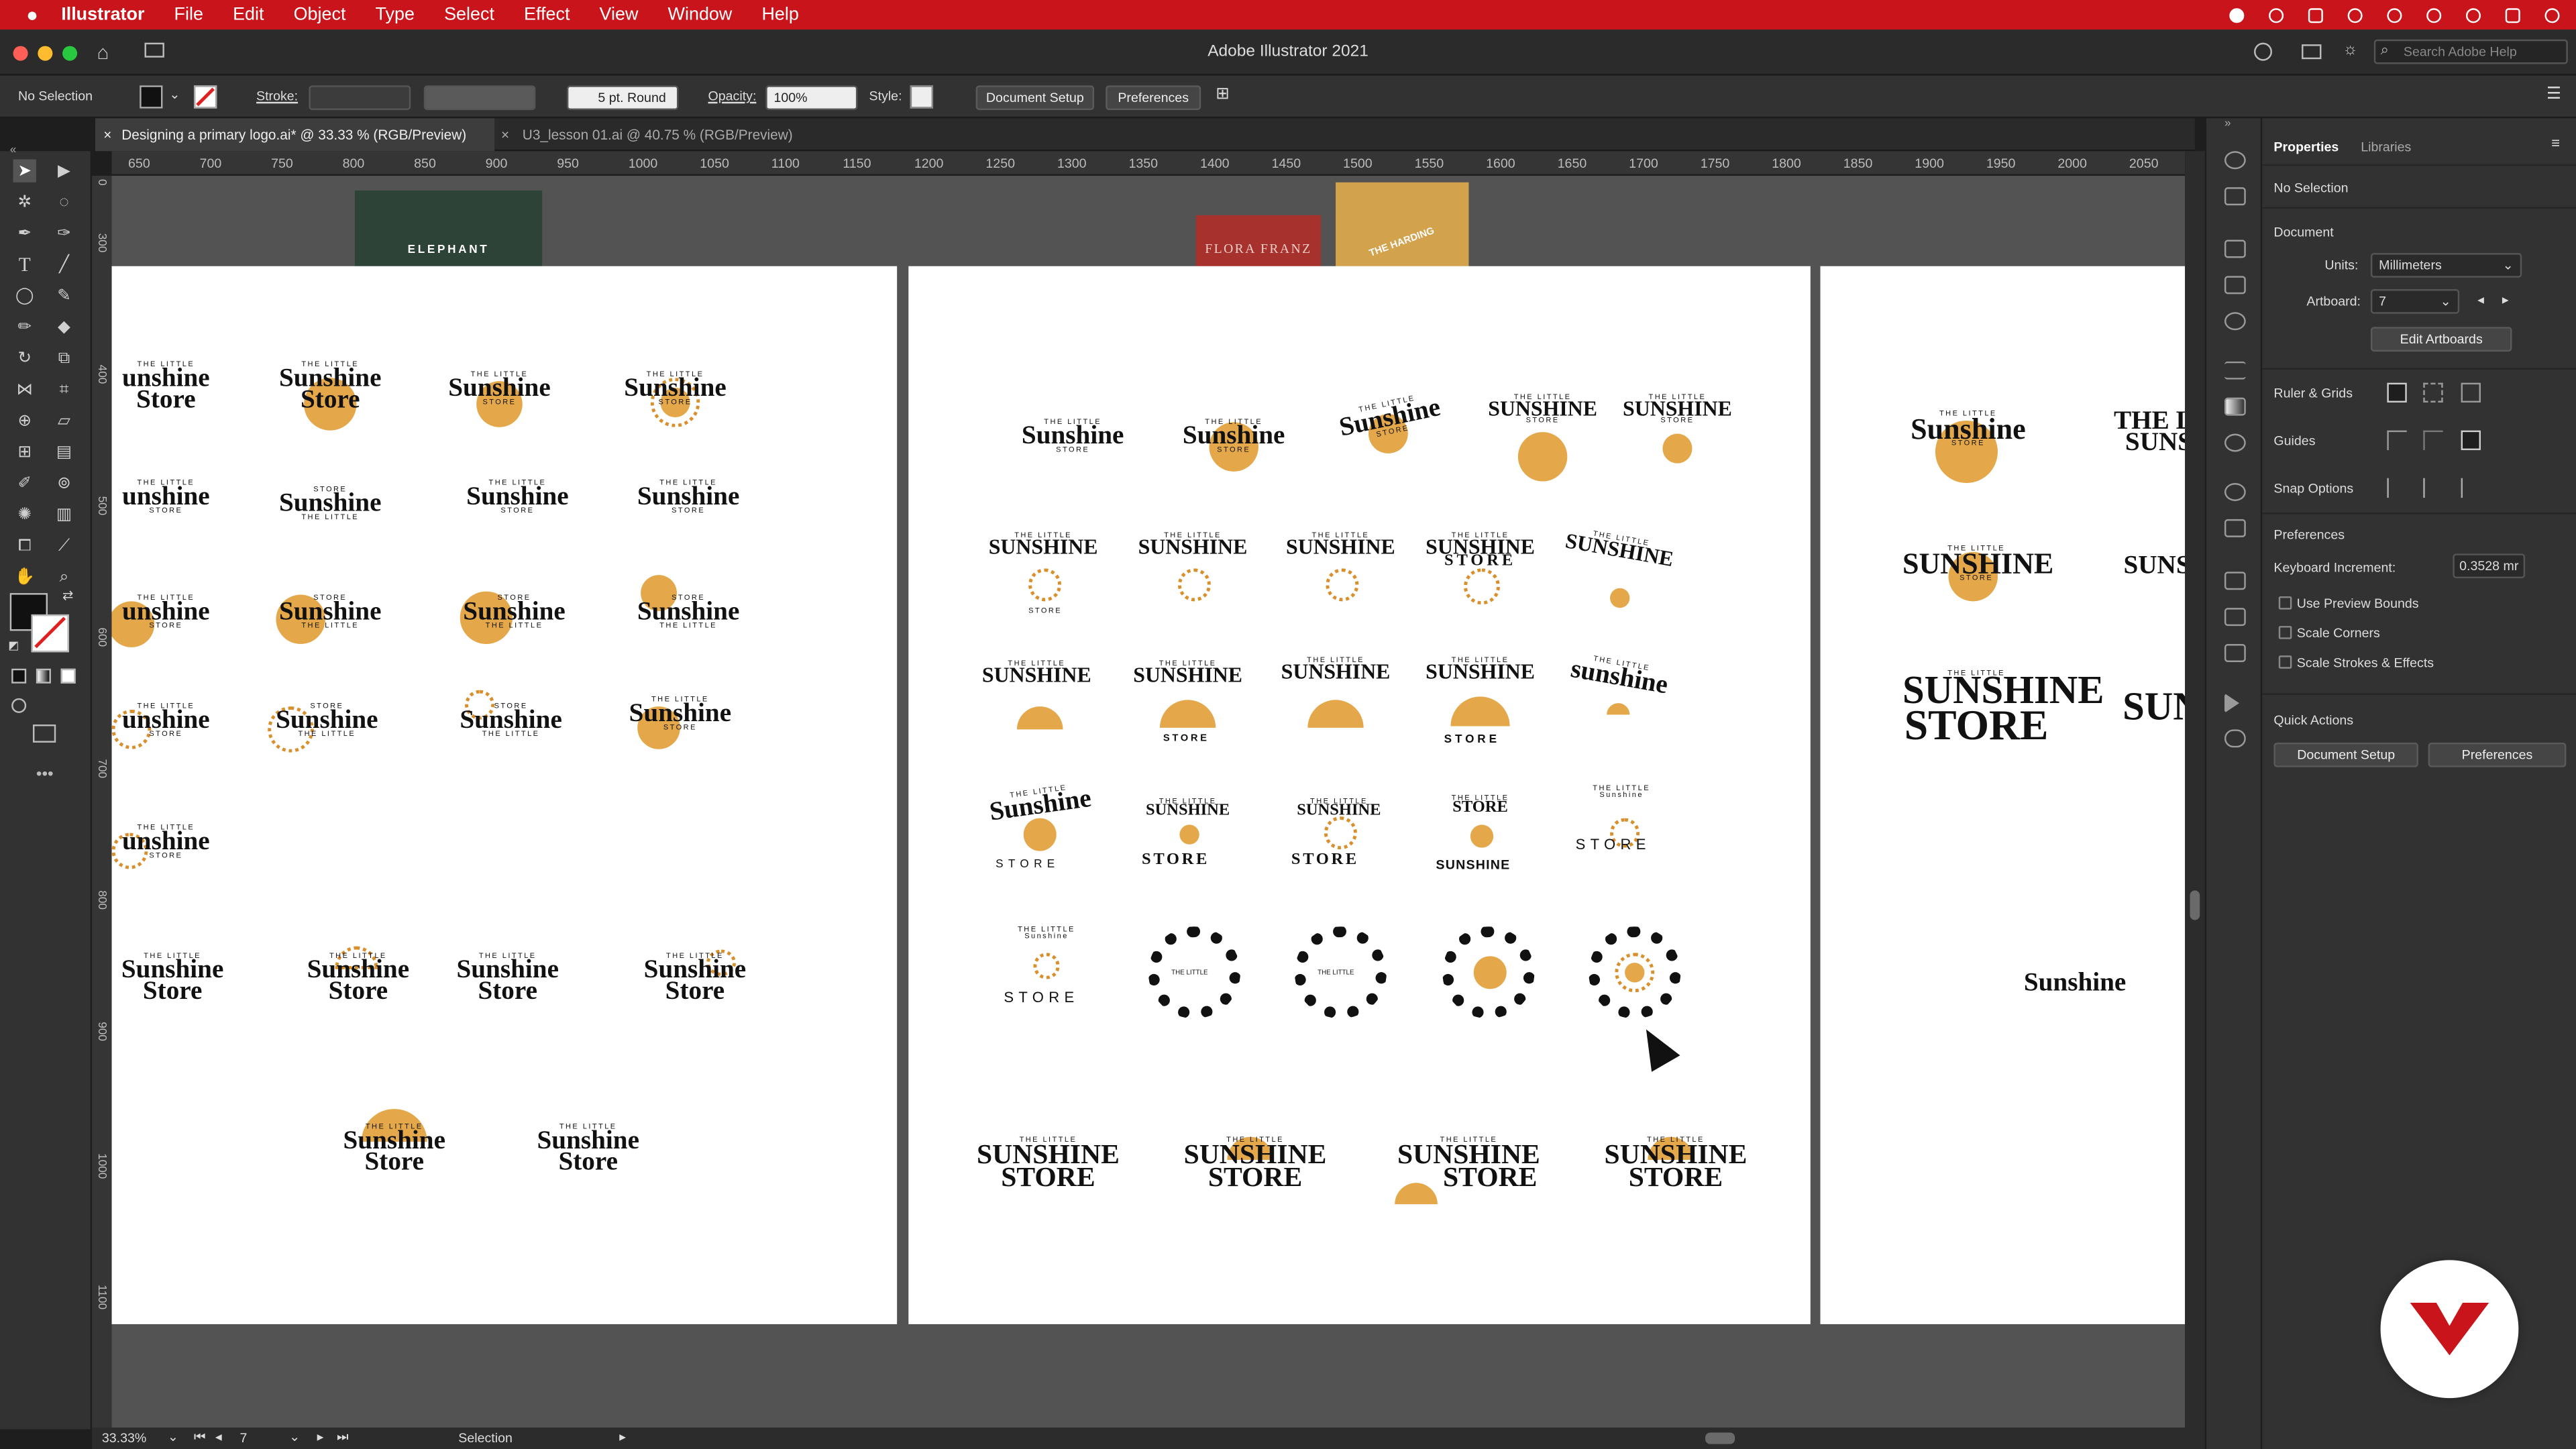  Describe the element at coordinates (2235, 160) in the screenshot. I see `color-panel-icon` at that location.